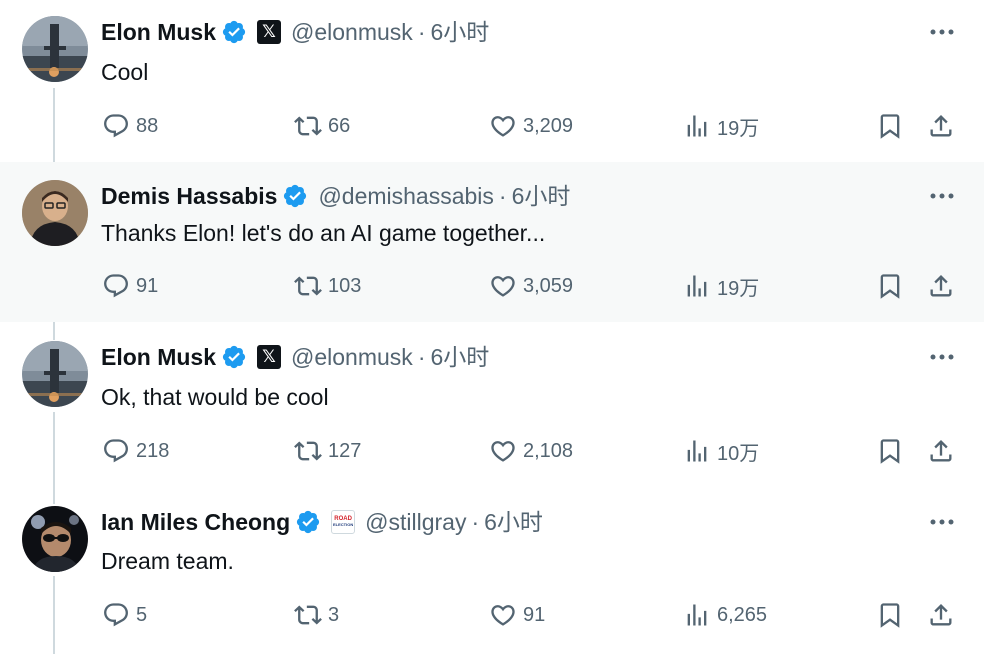  I want to click on repost-count: 66, so click(339, 125).